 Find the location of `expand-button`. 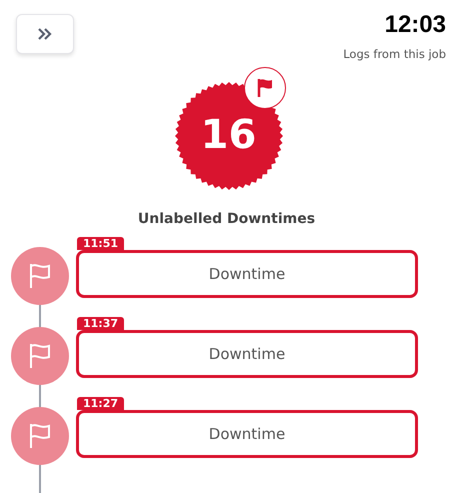

expand-button is located at coordinates (45, 34).